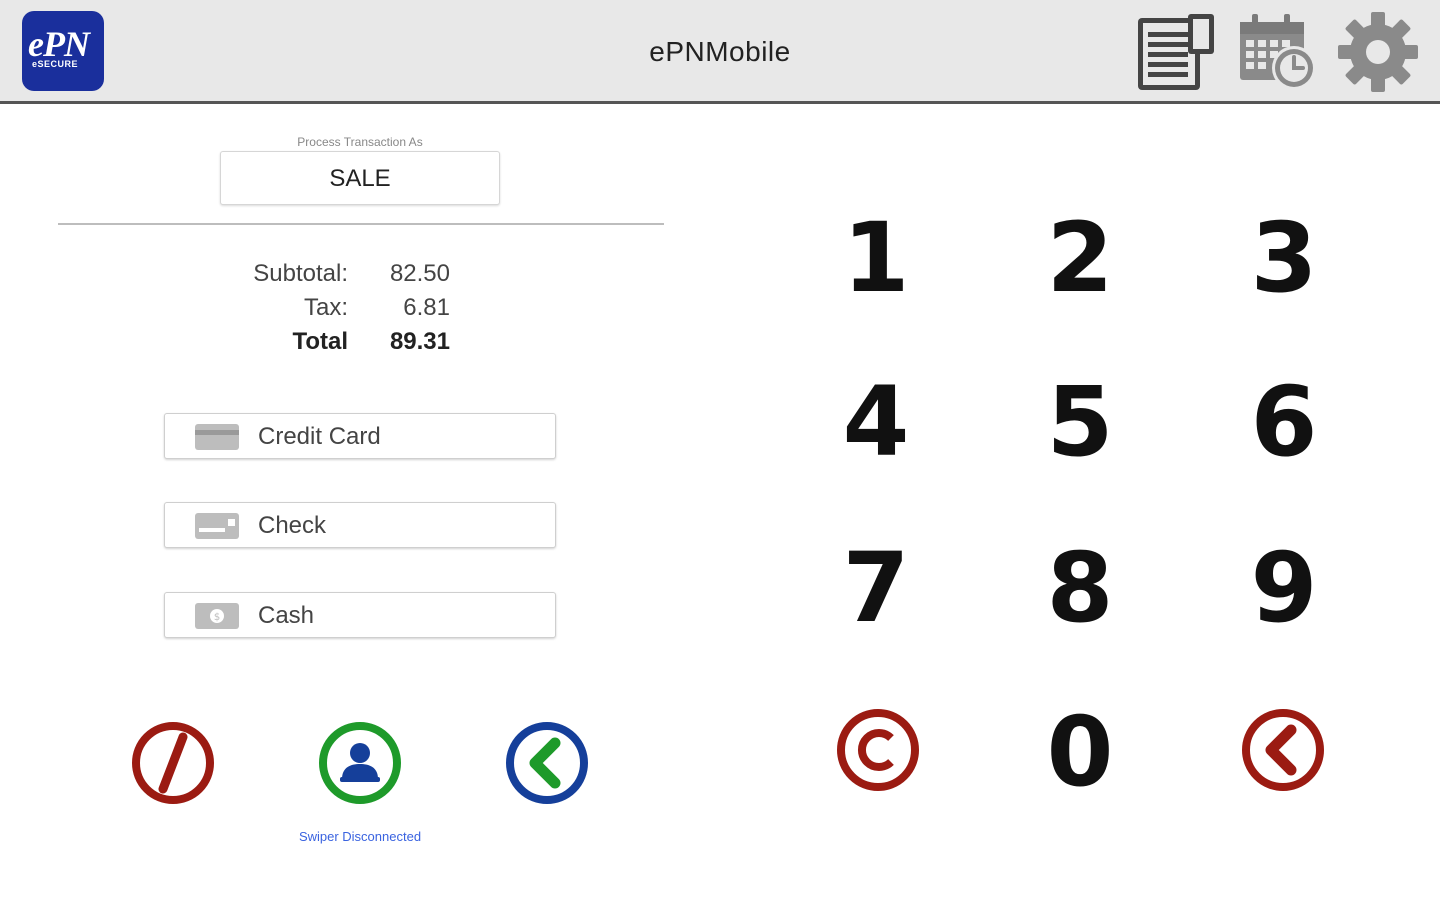 Image resolution: width=1440 pixels, height=900 pixels. What do you see at coordinates (360, 525) in the screenshot?
I see `check-button: Check` at bounding box center [360, 525].